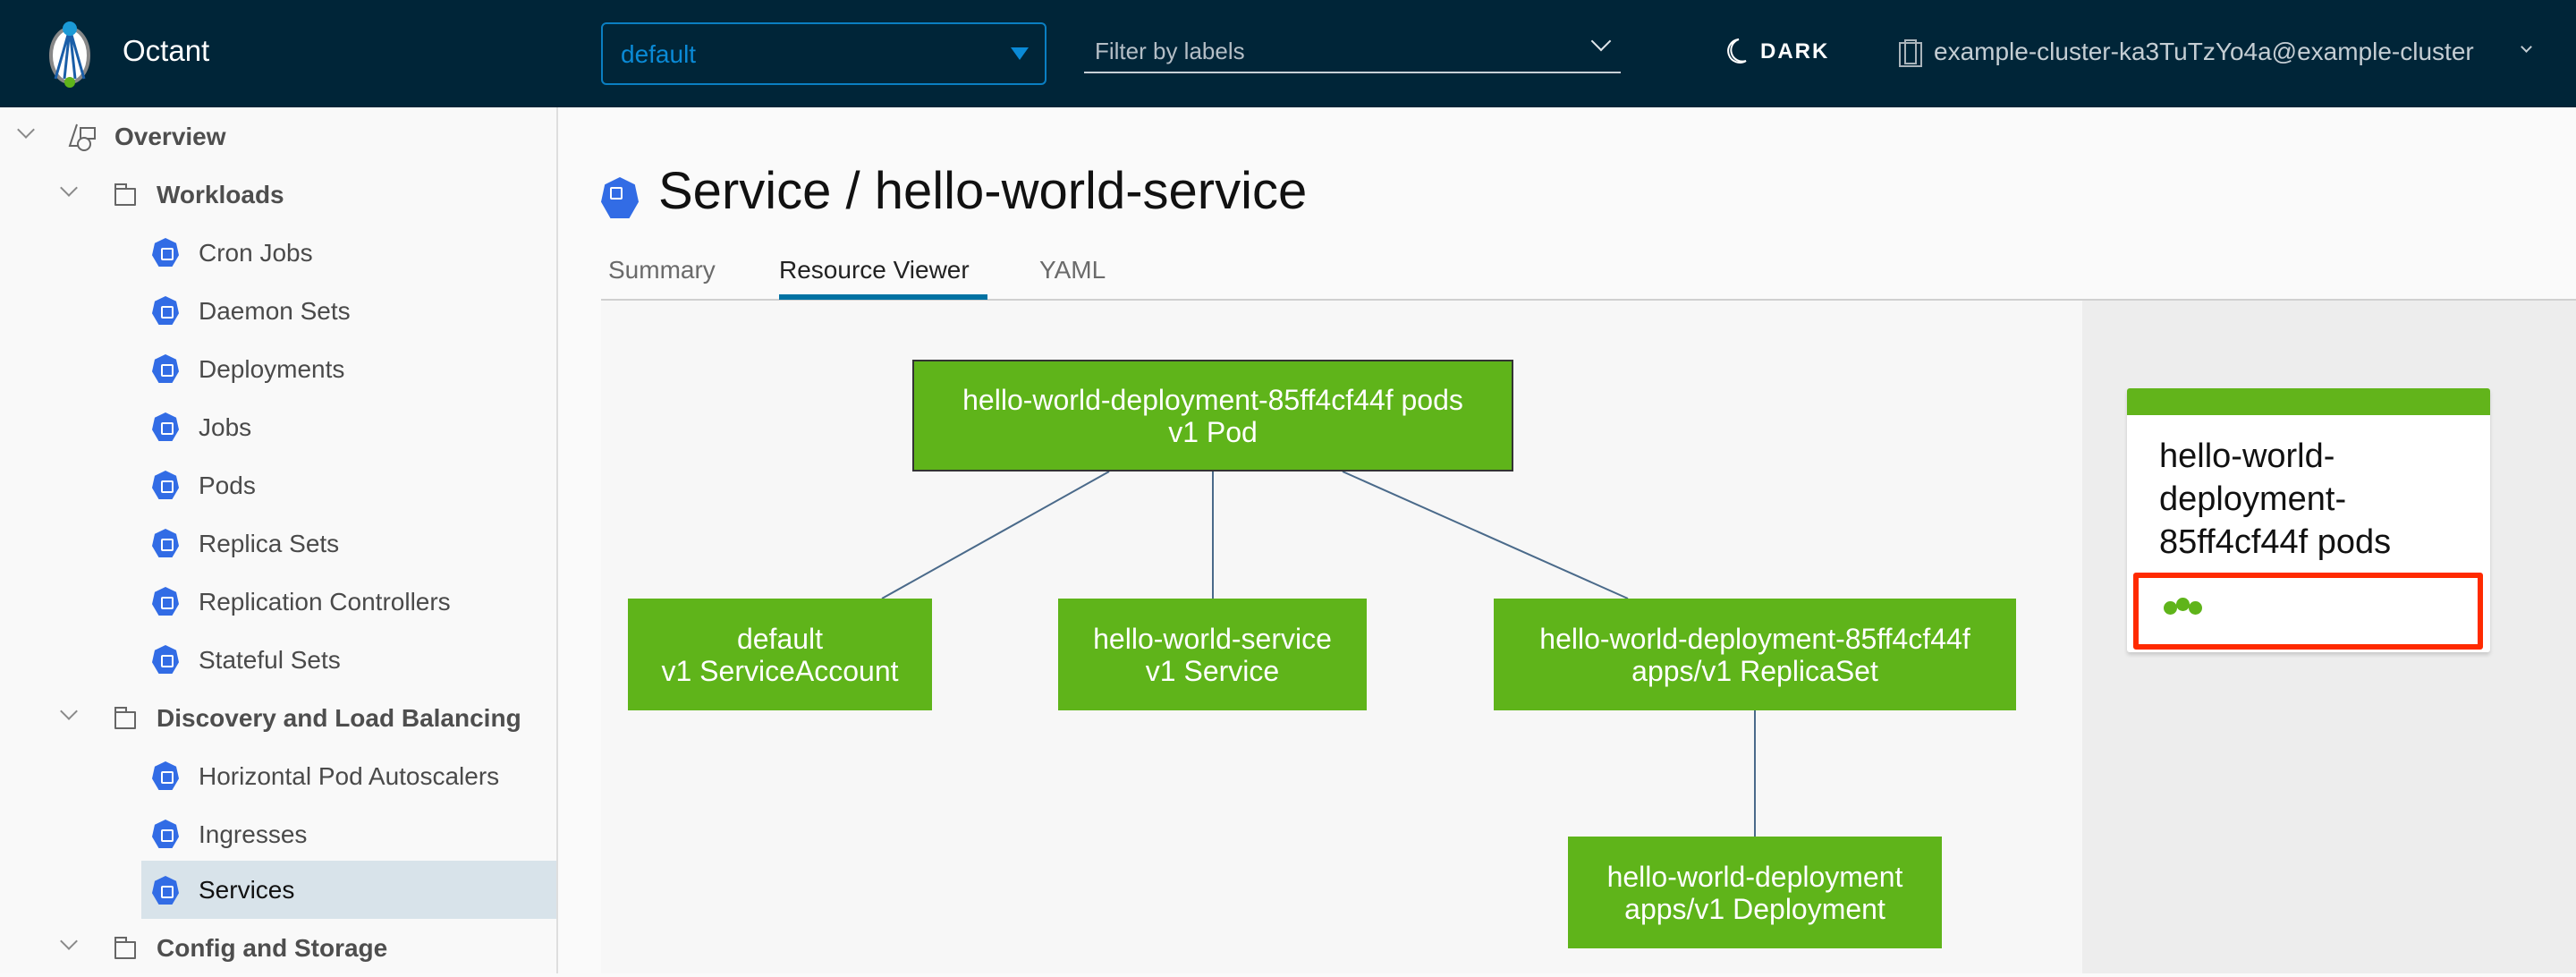  Describe the element at coordinates (1754, 638) in the screenshot. I see `node-name: hello-world-deployment-85ff4cf44f` at that location.